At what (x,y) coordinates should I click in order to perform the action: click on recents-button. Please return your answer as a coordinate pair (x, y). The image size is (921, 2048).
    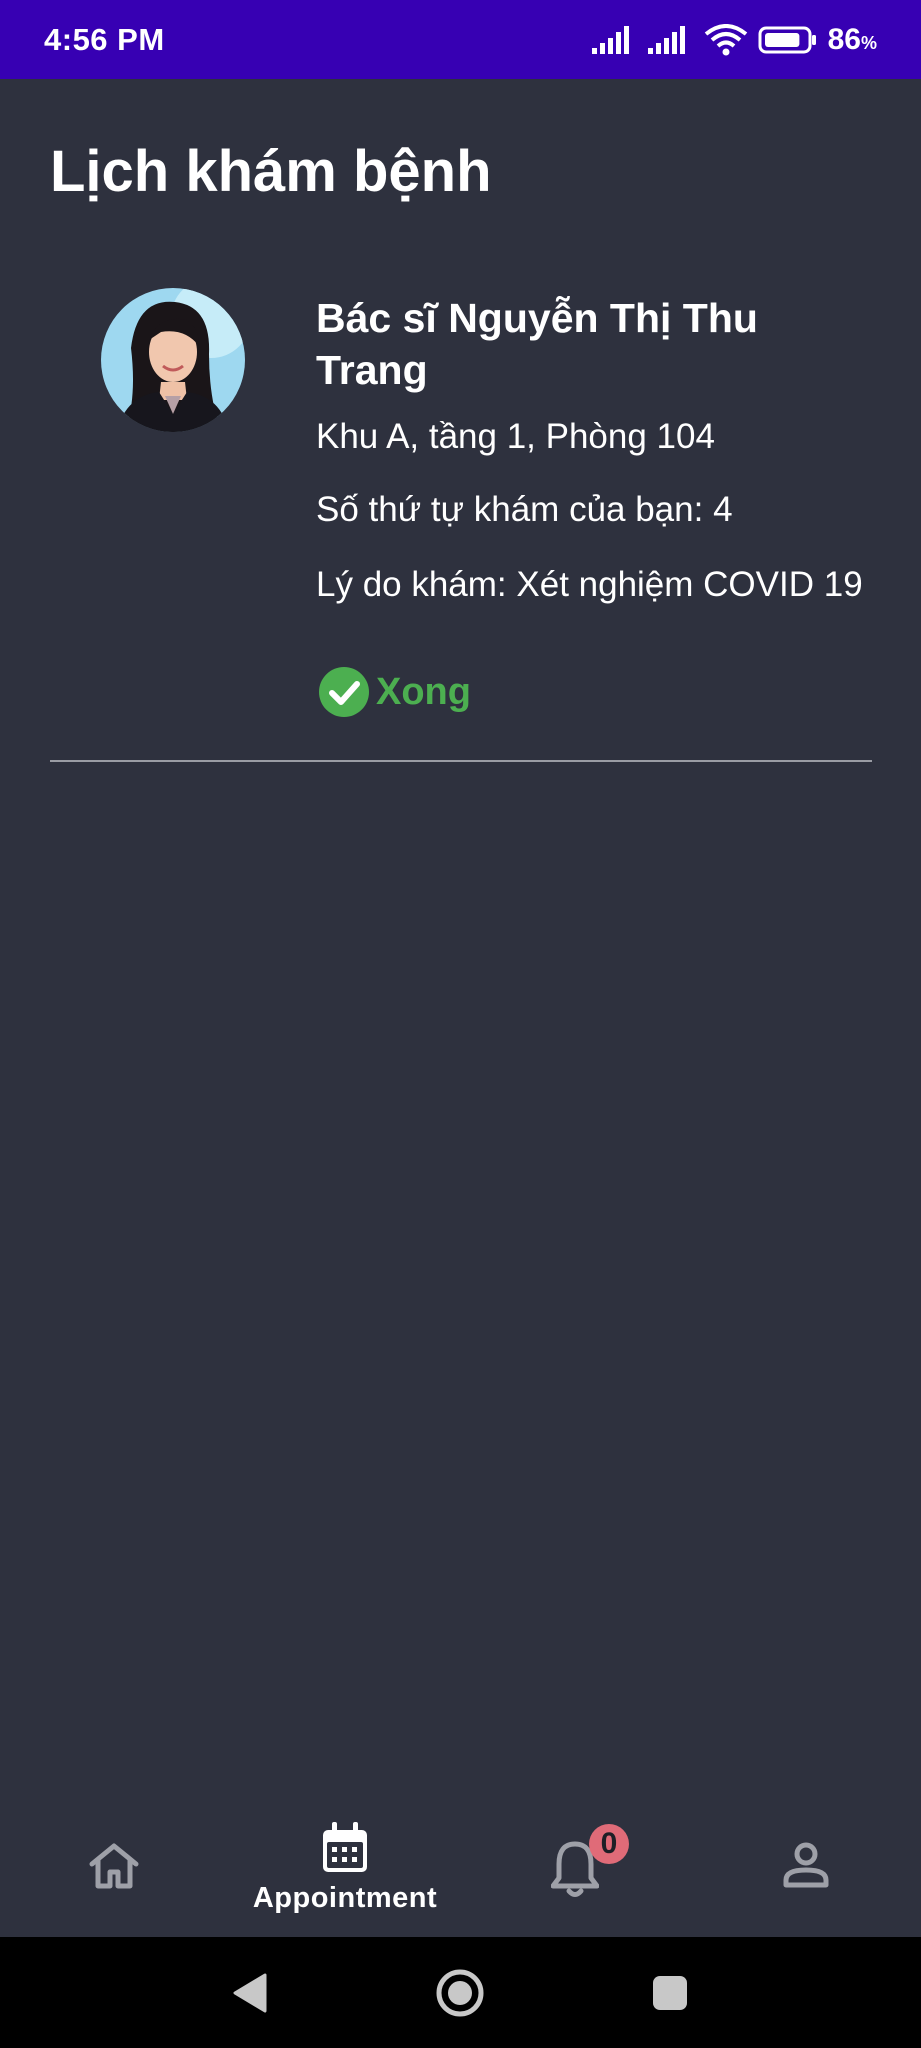
    Looking at the image, I should click on (670, 1992).